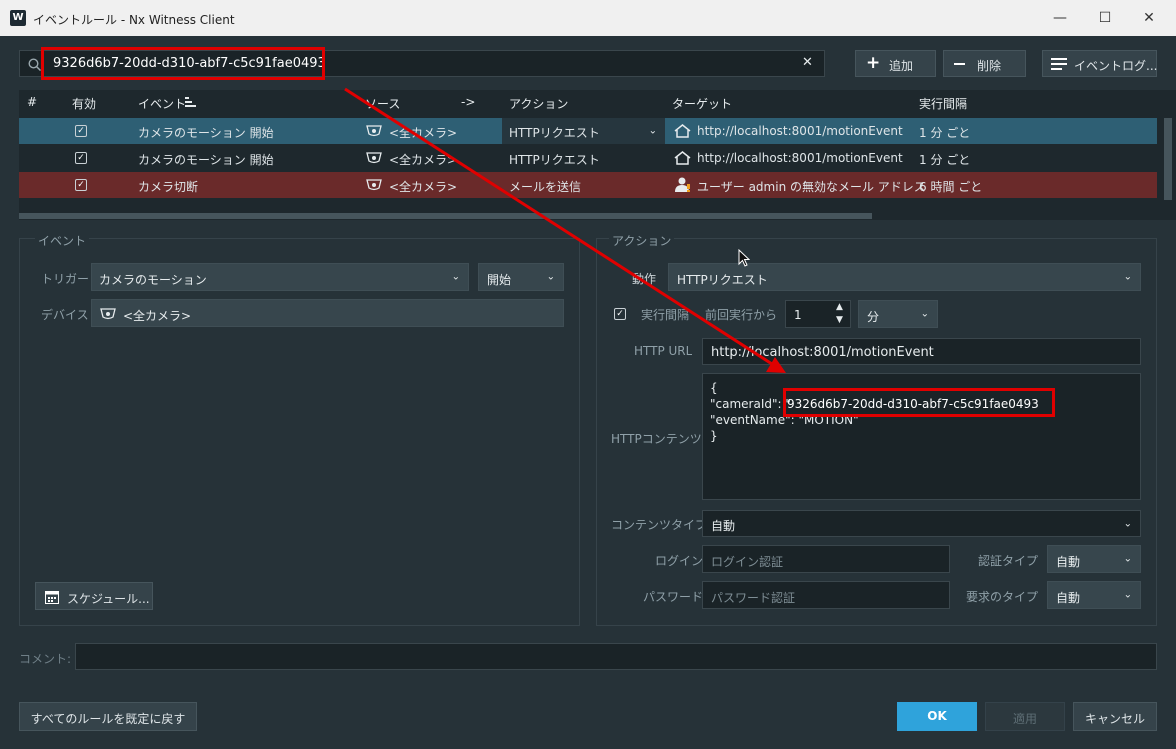 The image size is (1176, 749). I want to click on action-type-dropdown: HTTPリクエスト ⌄, so click(904, 277).